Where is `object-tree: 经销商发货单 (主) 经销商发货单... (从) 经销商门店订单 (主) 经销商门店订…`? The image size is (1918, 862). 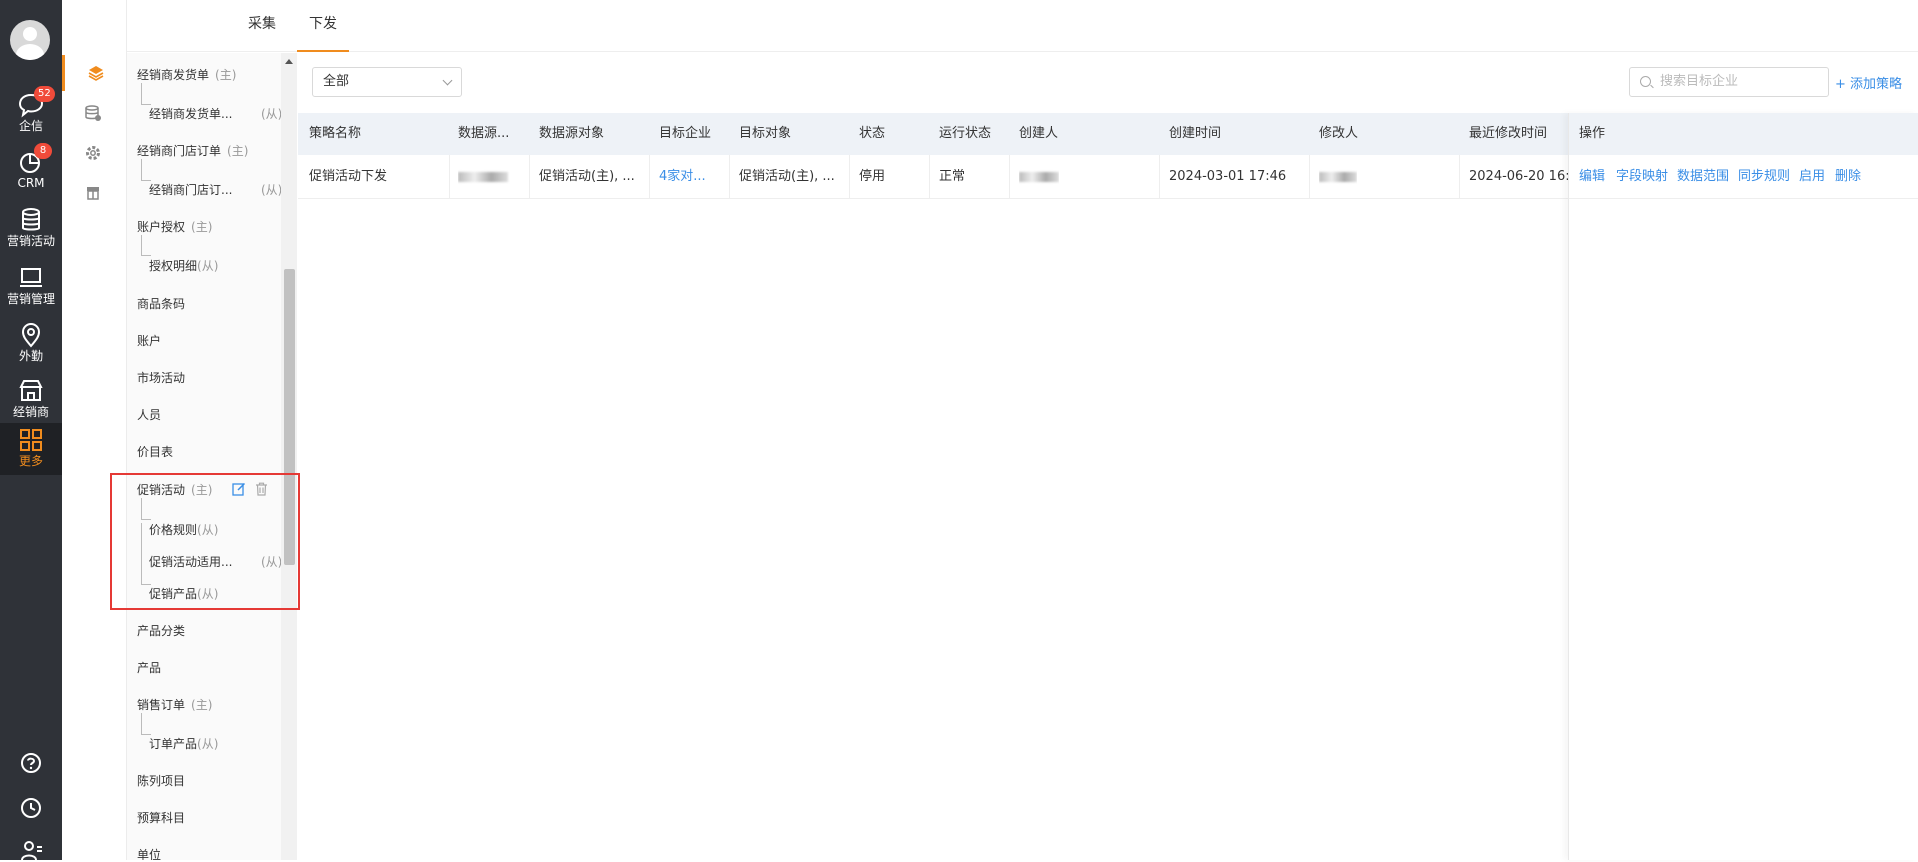
object-tree: 经销商发货单 (主) 经销商发货单... (从) 经销商门店订单 (主) 经销商门店订… is located at coordinates (204, 456).